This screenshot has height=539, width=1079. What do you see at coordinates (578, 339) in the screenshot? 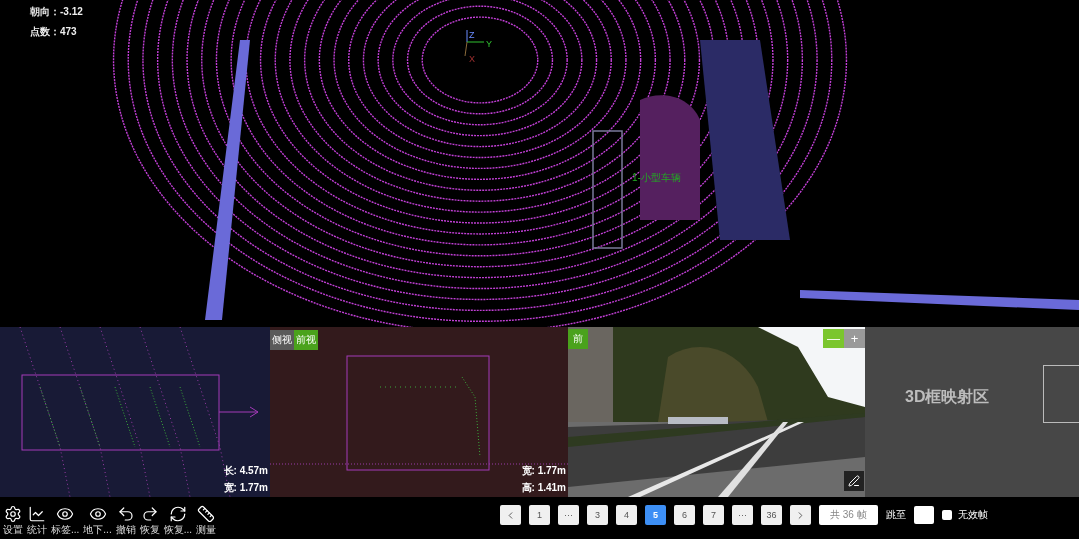
I see `camera-badge: 前` at bounding box center [578, 339].